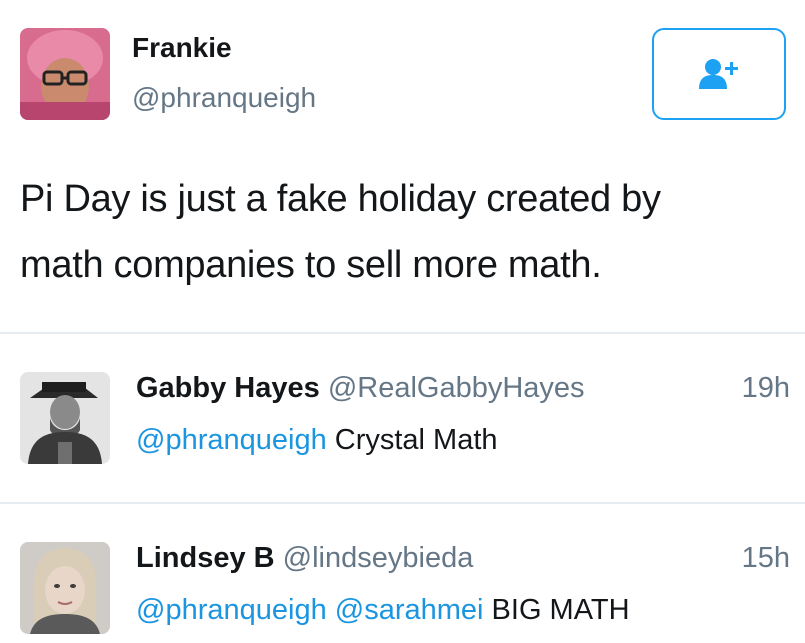 The image size is (805, 643). I want to click on reply-text: @phranqueigh @sarahmei BIG MATH, so click(383, 610).